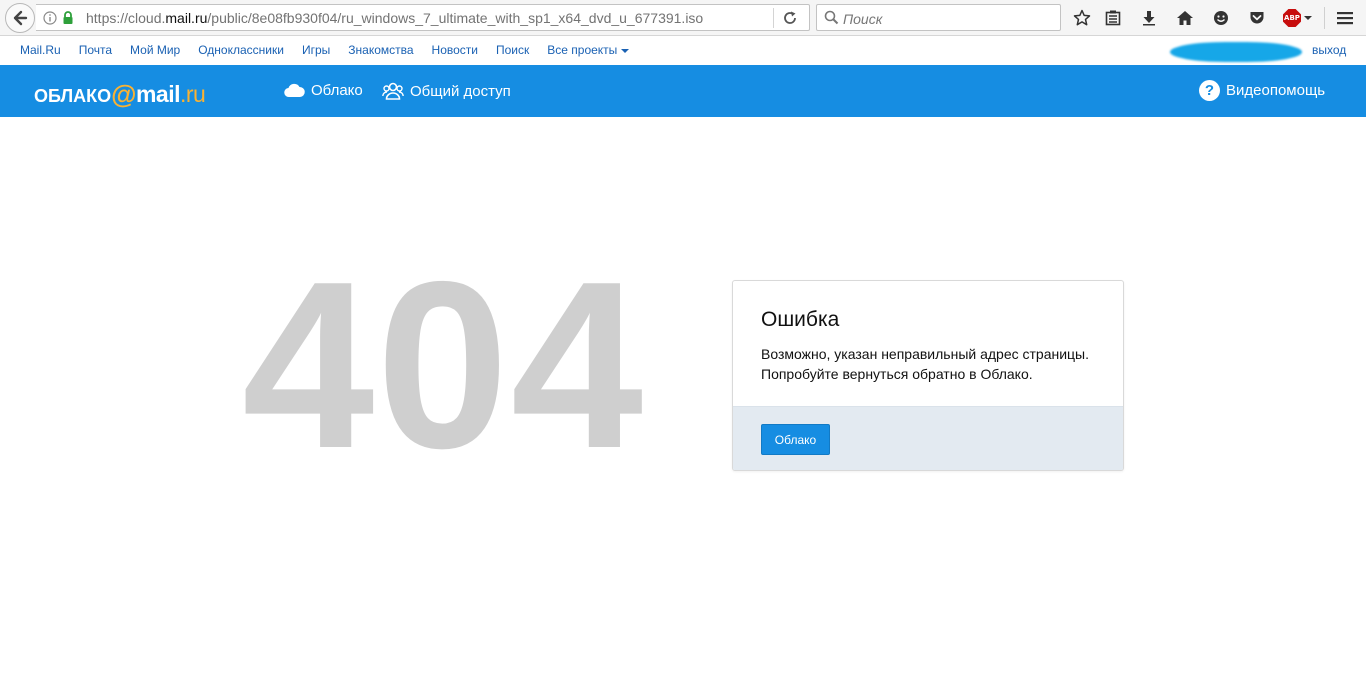 The width and height of the screenshot is (1366, 676). What do you see at coordinates (393, 91) in the screenshot?
I see `users-icon` at bounding box center [393, 91].